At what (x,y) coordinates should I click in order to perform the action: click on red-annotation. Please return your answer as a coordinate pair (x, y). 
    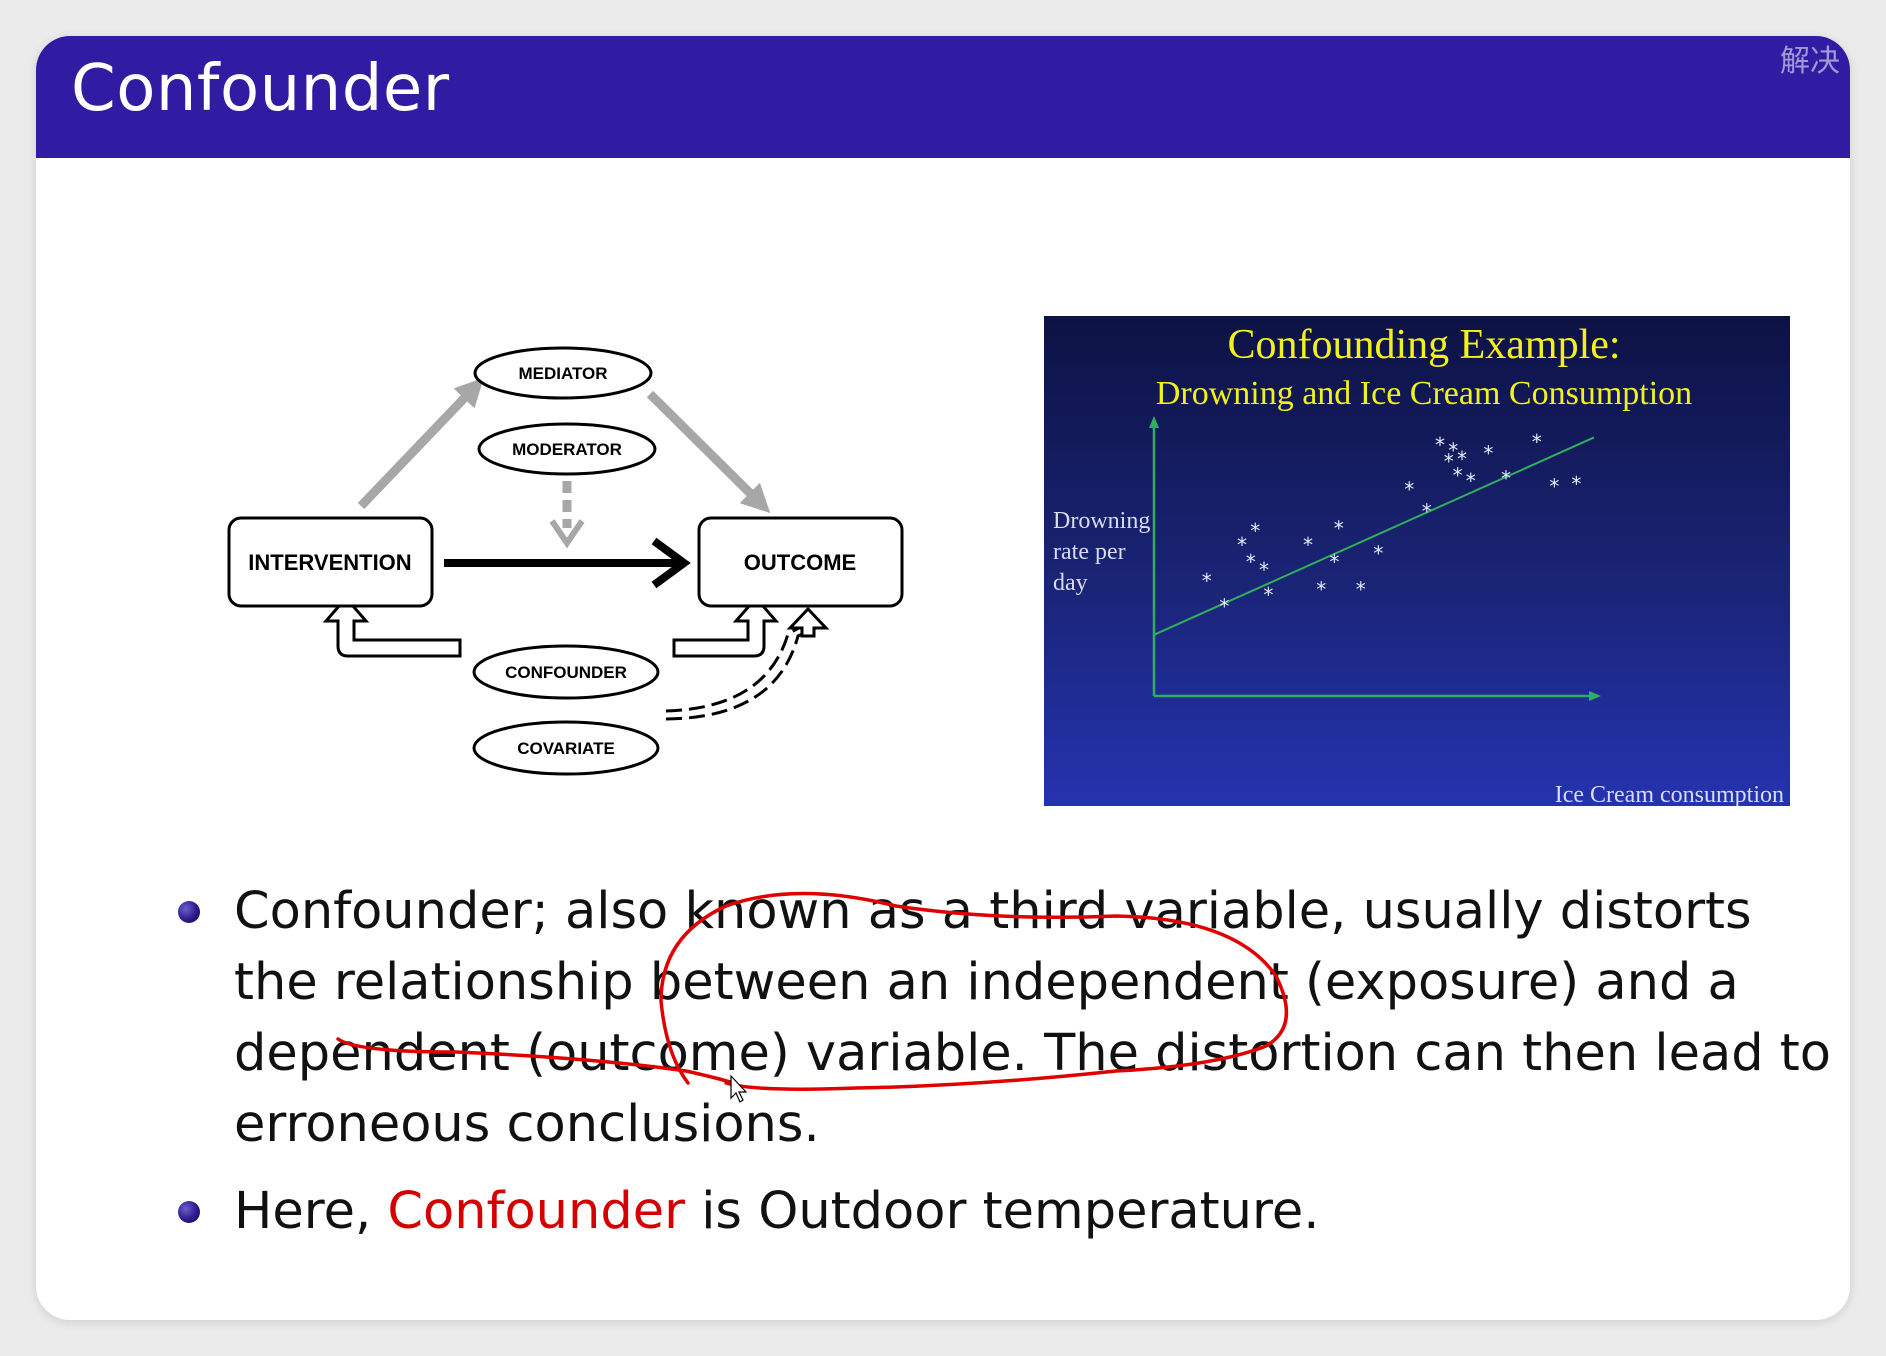
    Looking at the image, I should click on (812, 997).